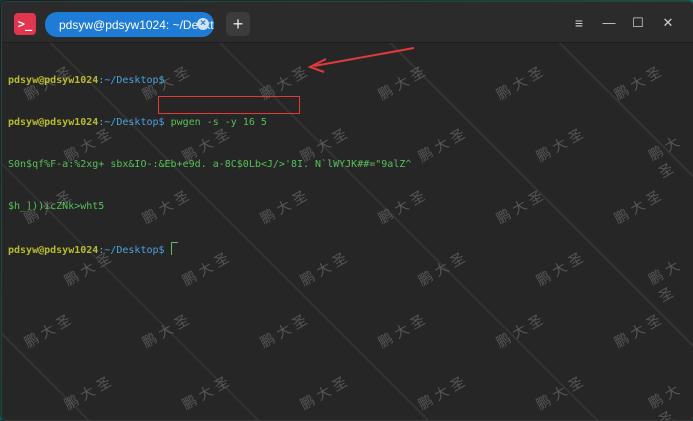  I want to click on minimize-icon: —, so click(609, 23).